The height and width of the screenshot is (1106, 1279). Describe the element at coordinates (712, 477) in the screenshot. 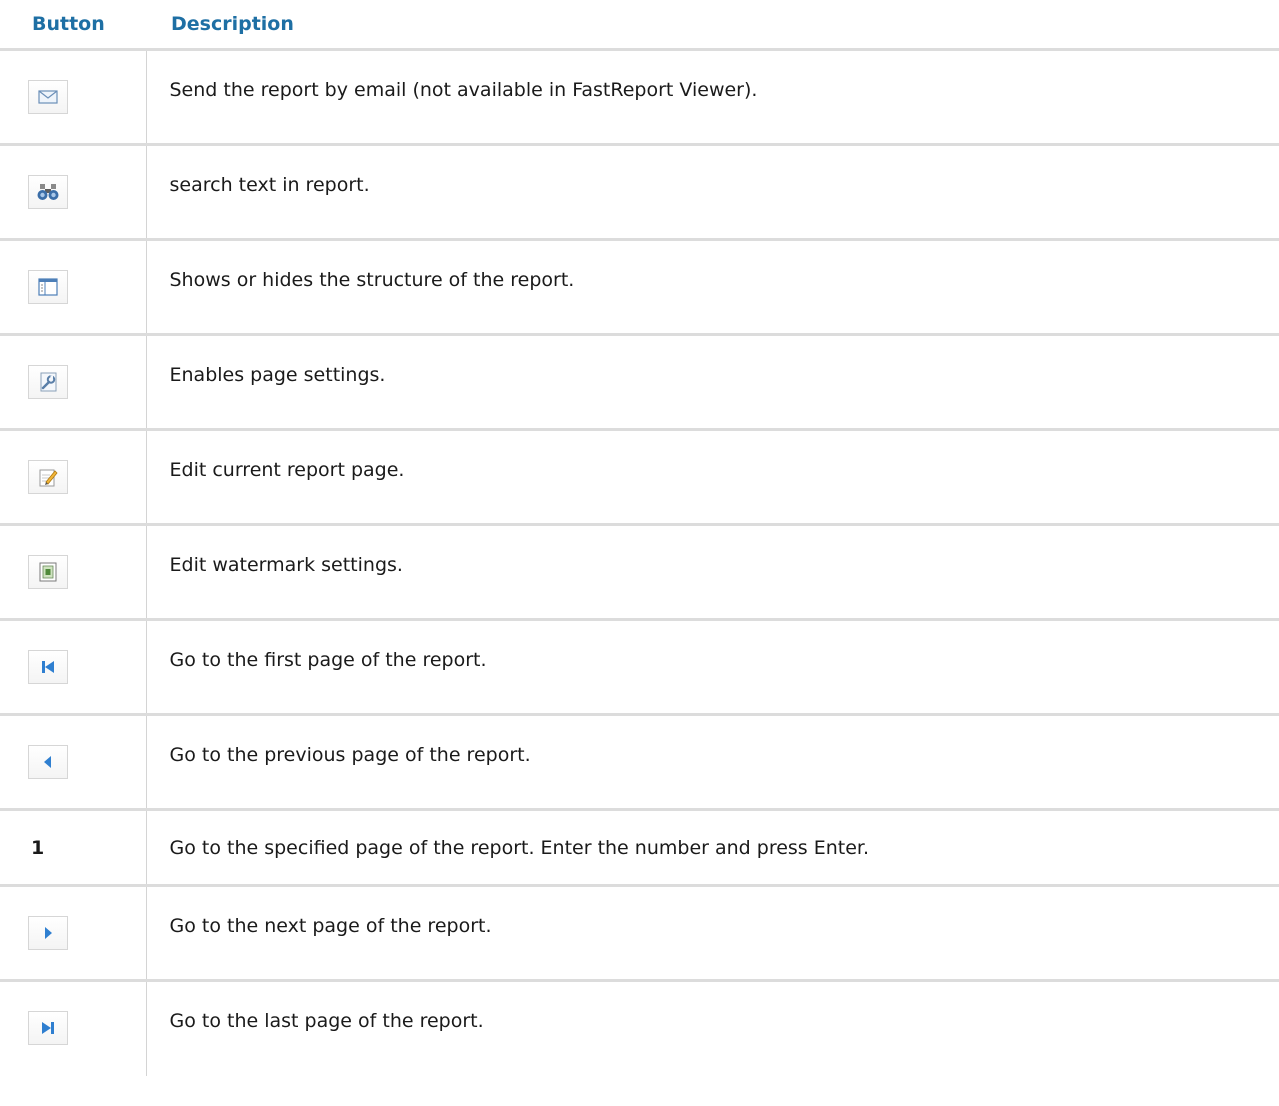

I see `description-cell: Edit current report page.` at that location.